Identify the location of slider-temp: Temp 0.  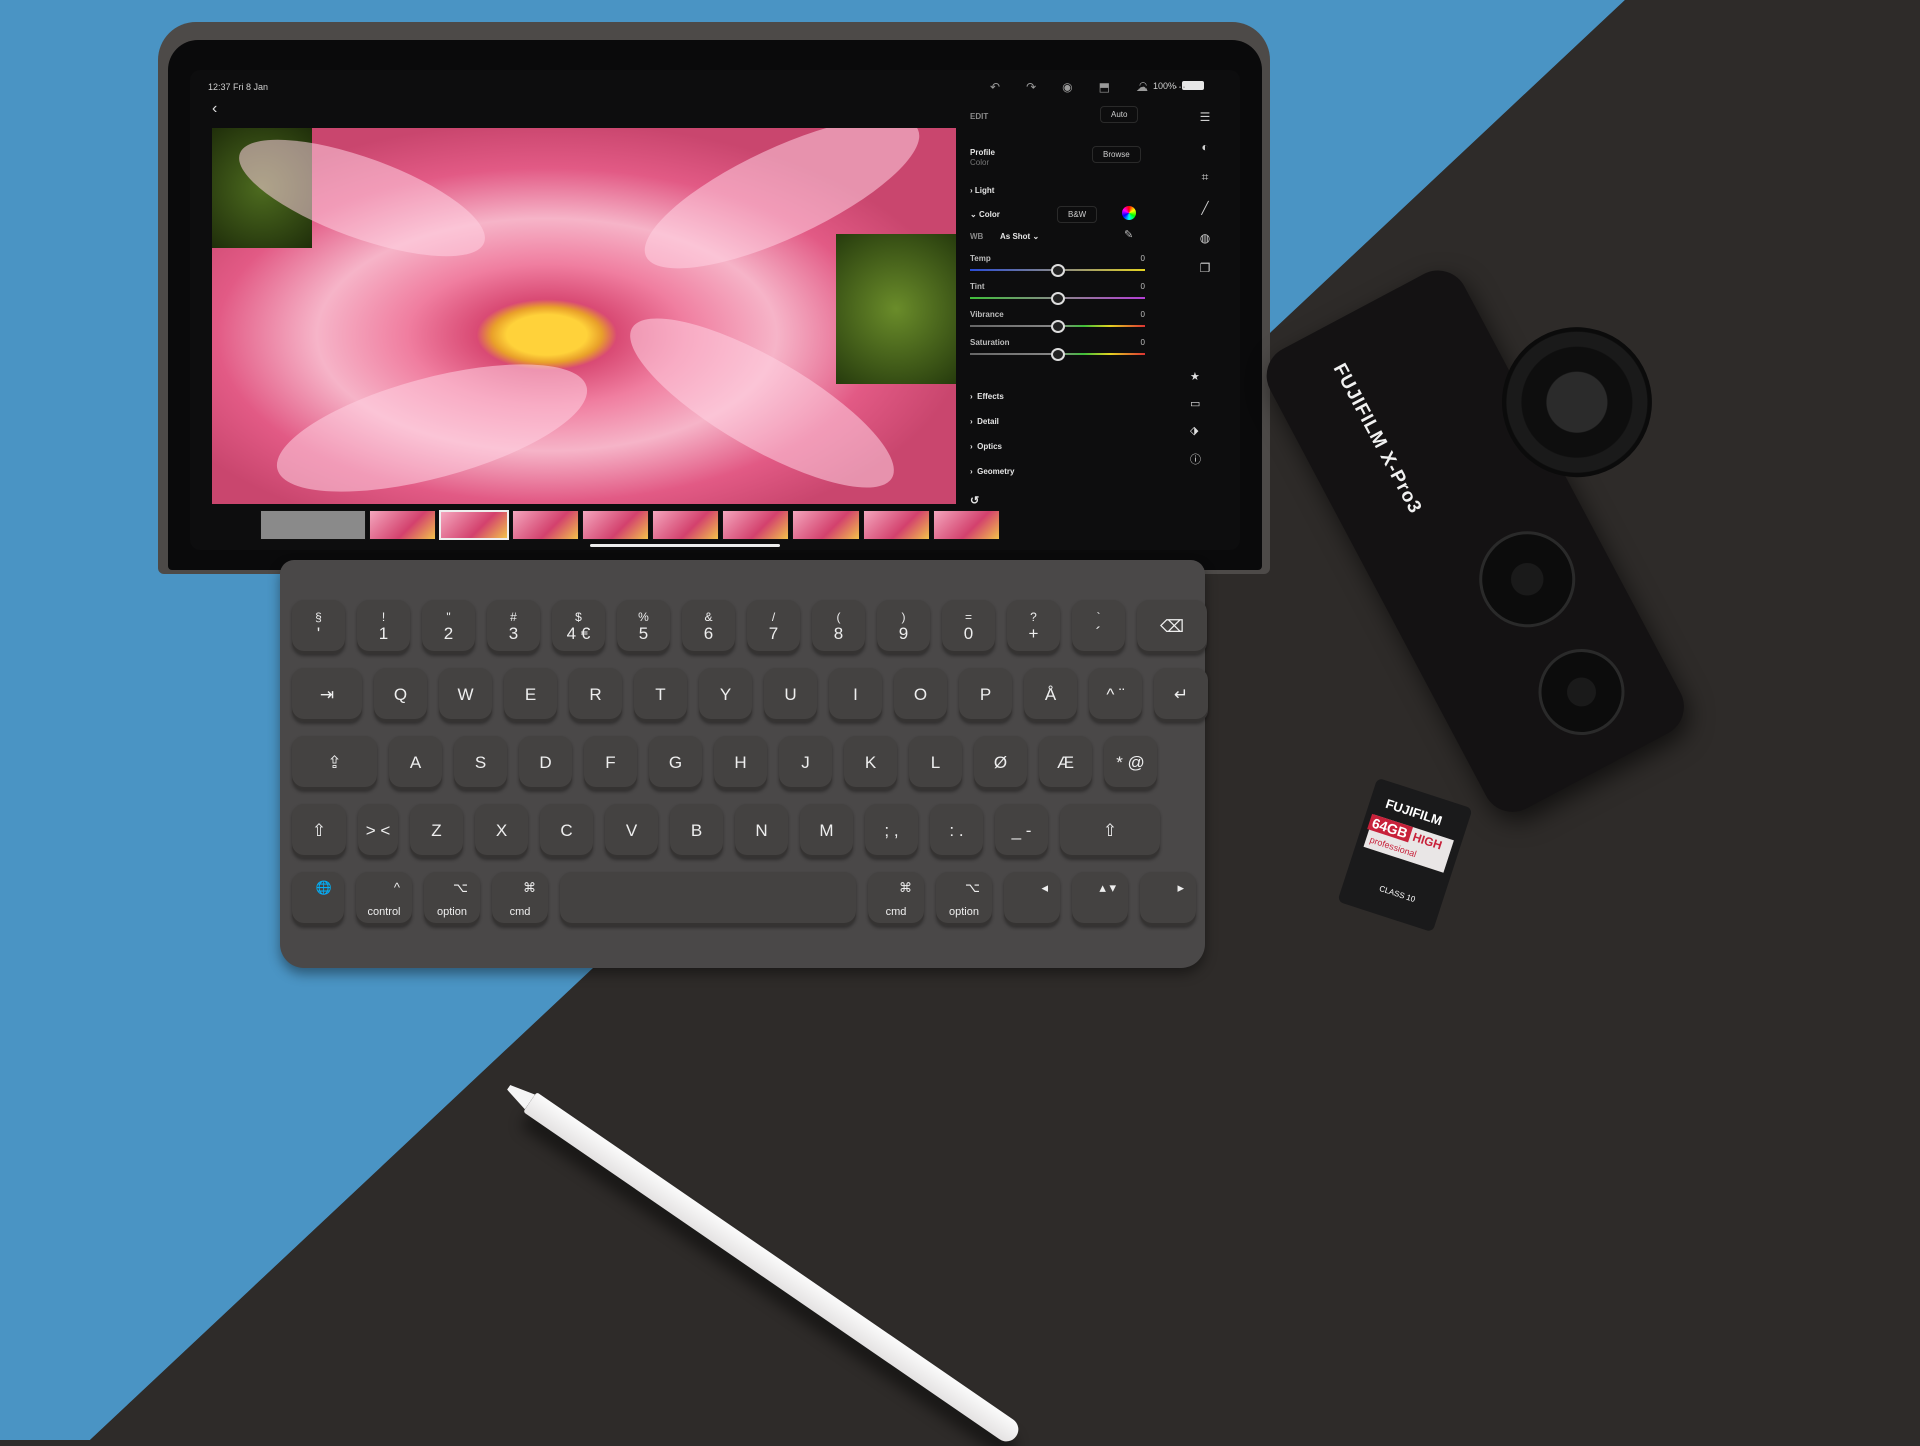
(1057, 265).